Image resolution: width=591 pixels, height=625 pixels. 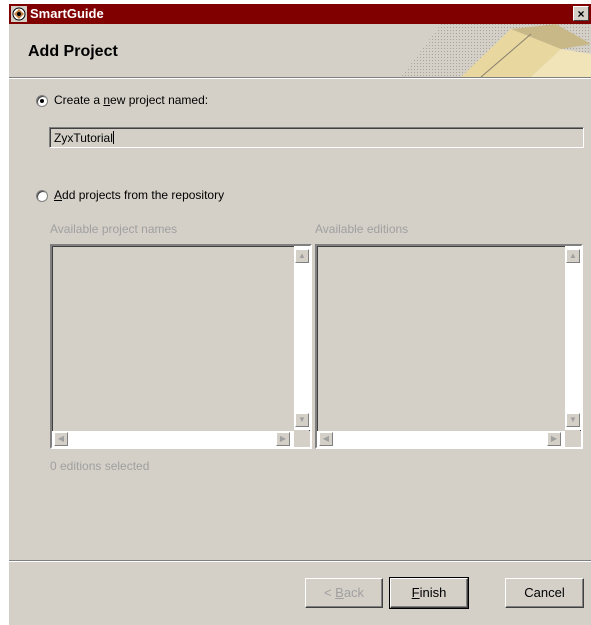 What do you see at coordinates (114, 229) in the screenshot?
I see `available-project-names-label: Available project names` at bounding box center [114, 229].